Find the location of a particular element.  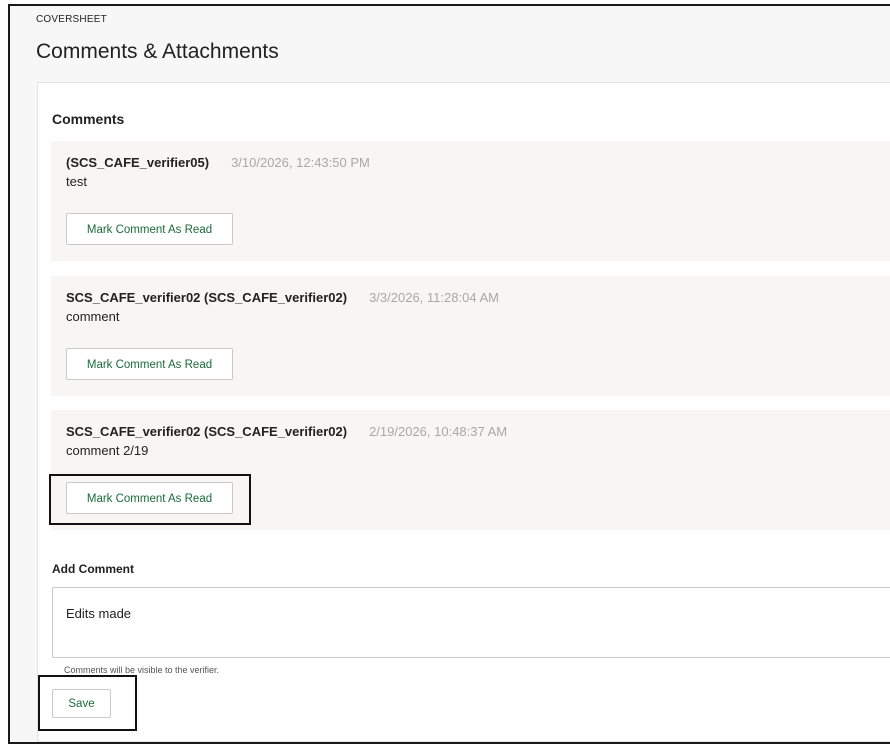

save-button: Save is located at coordinates (81, 703).